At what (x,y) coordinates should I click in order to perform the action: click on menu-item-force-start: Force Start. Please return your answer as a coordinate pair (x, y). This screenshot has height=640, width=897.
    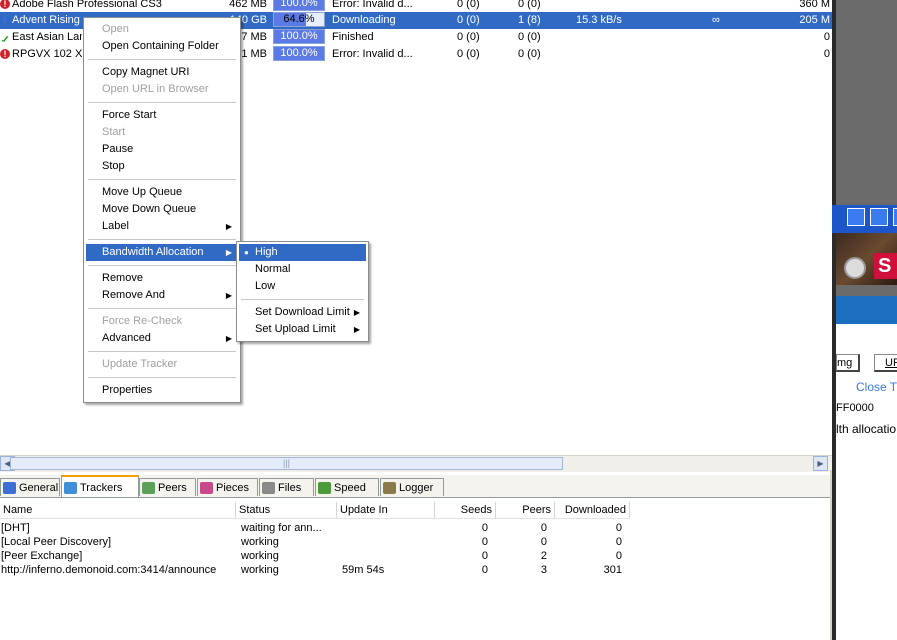
    Looking at the image, I should click on (162, 115).